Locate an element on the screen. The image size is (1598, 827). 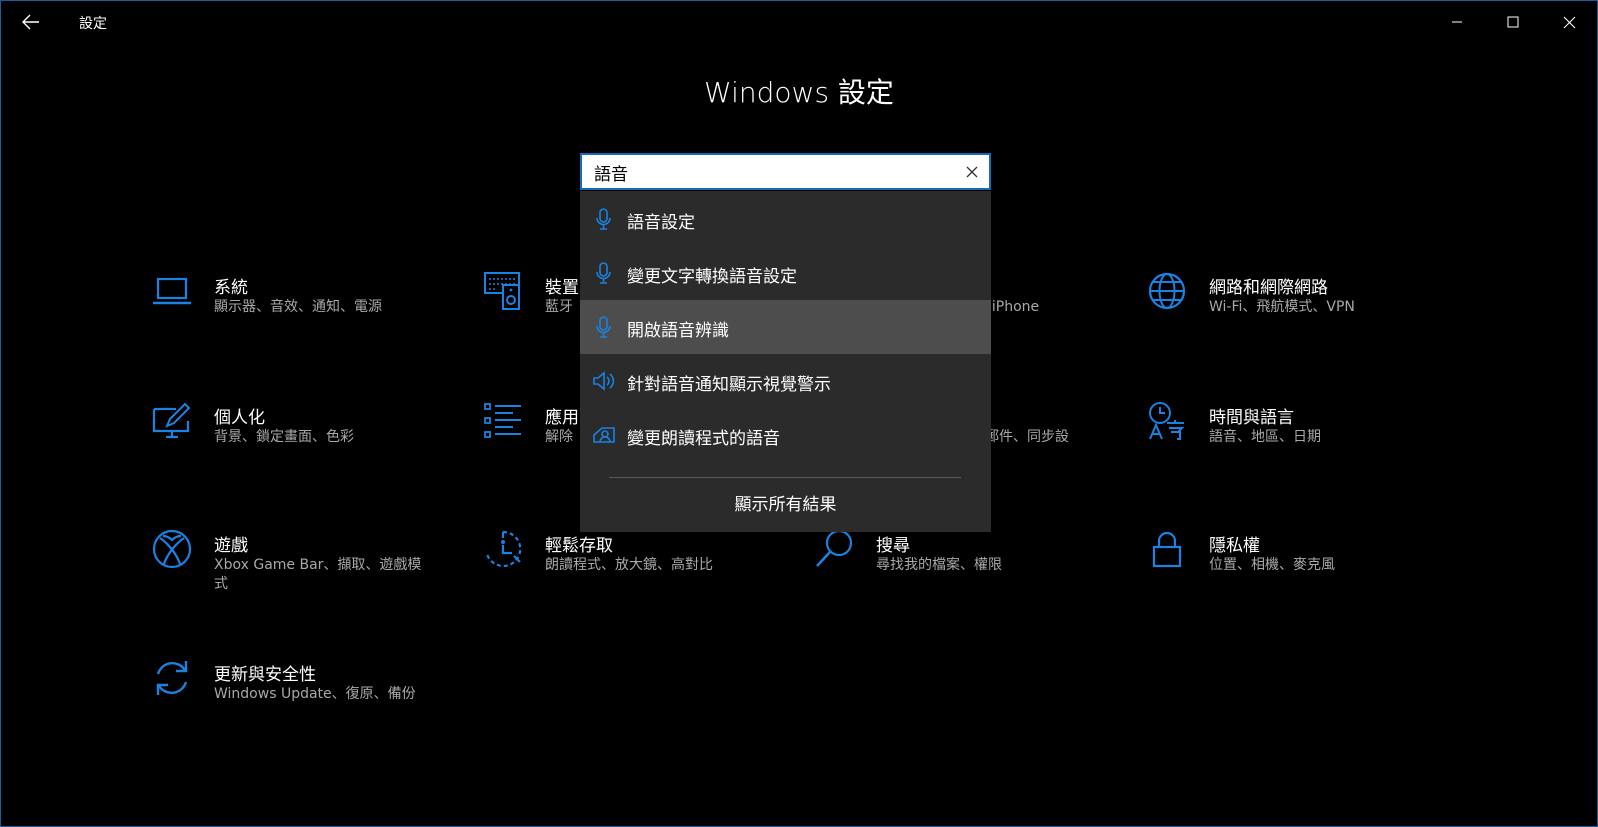
category-desc: 位置、相機、麥克風 is located at coordinates (1272, 565).